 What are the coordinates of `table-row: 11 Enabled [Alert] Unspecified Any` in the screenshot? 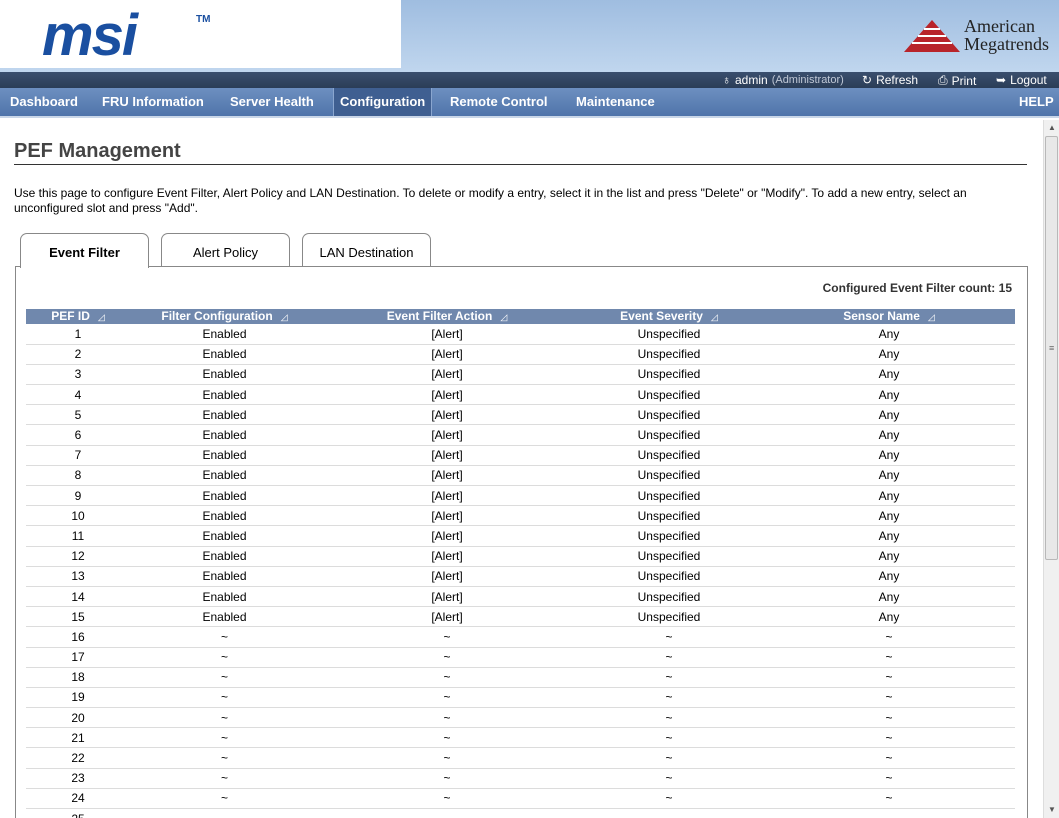 It's located at (520, 536).